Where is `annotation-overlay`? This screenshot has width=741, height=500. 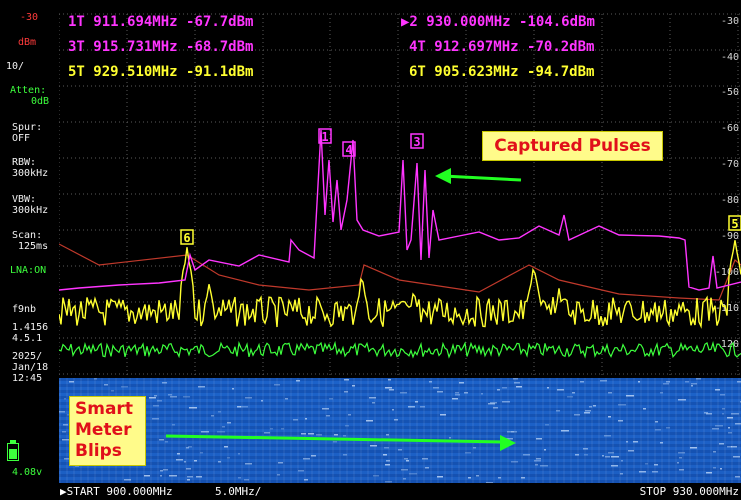 annotation-overlay is located at coordinates (340, 442).